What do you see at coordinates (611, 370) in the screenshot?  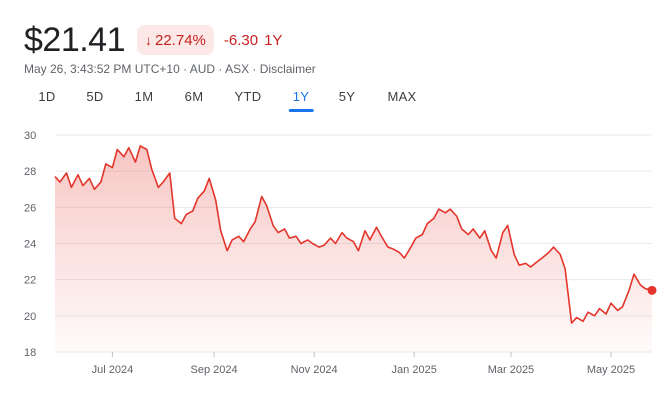 I see `x-tick-label: May 2025` at bounding box center [611, 370].